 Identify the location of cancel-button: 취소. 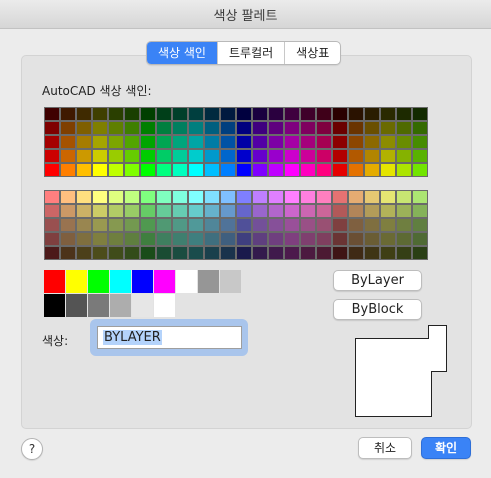
(385, 448).